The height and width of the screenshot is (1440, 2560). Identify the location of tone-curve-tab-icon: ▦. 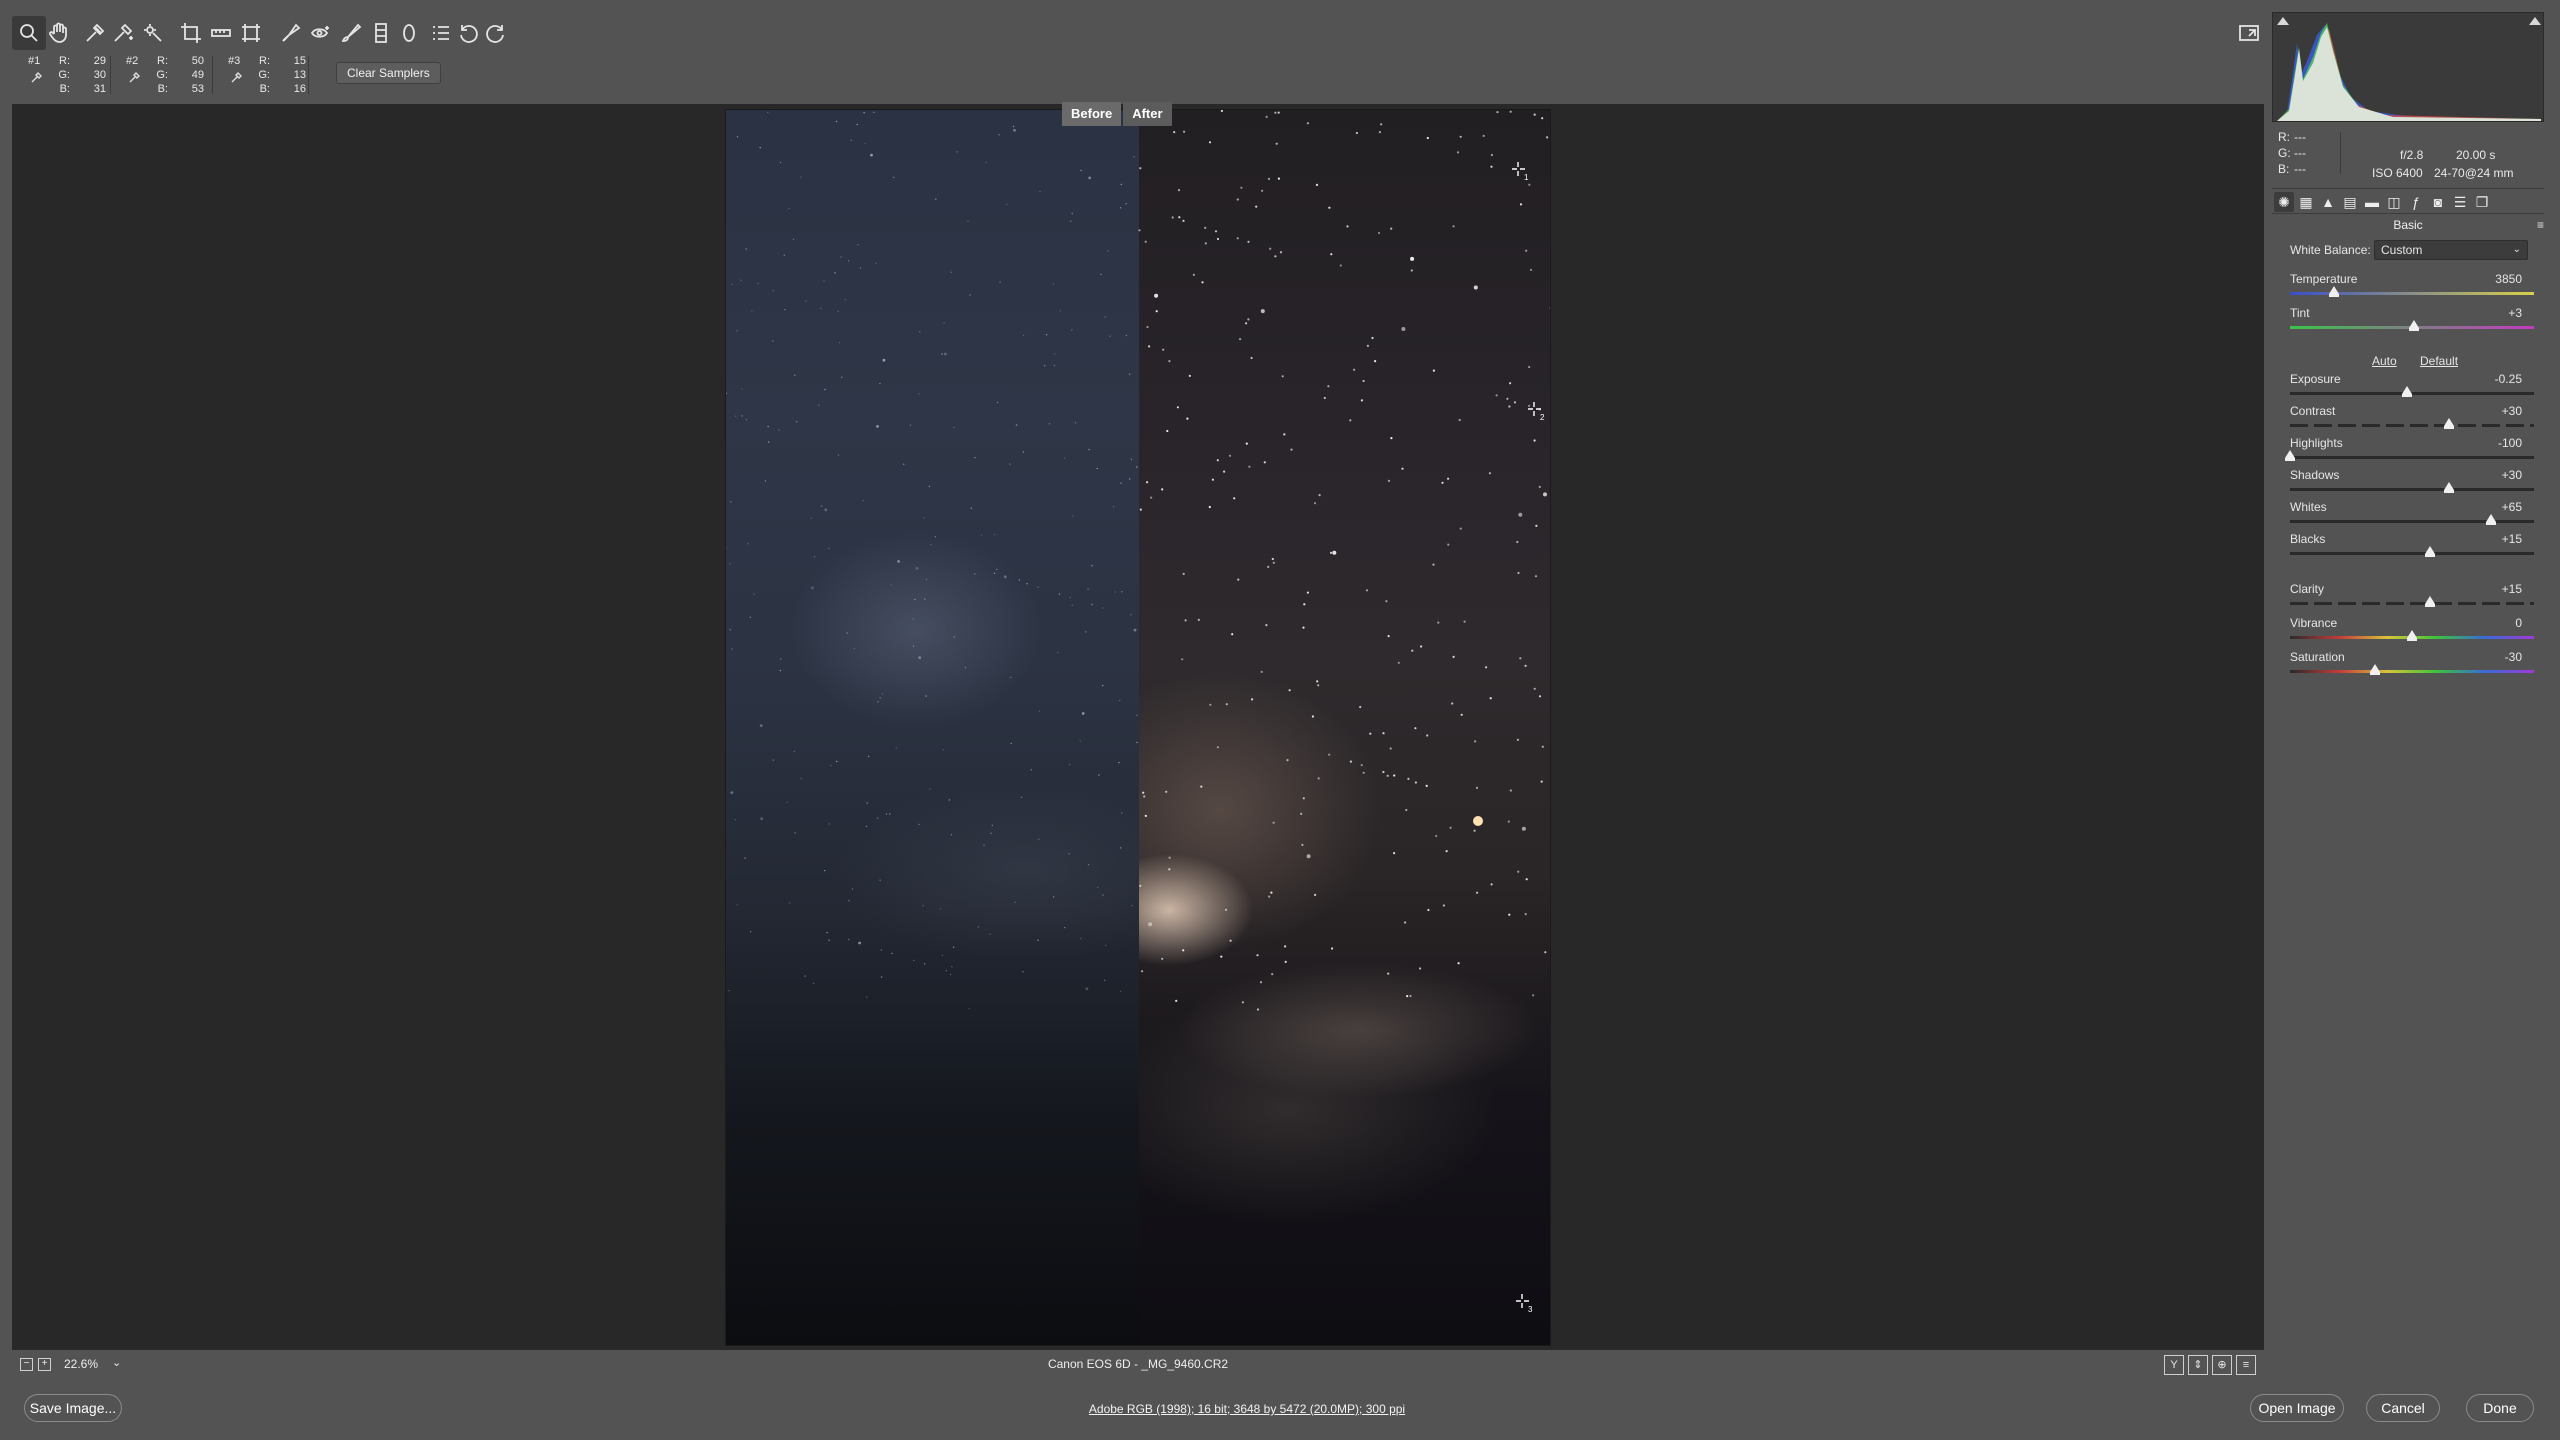
(2306, 202).